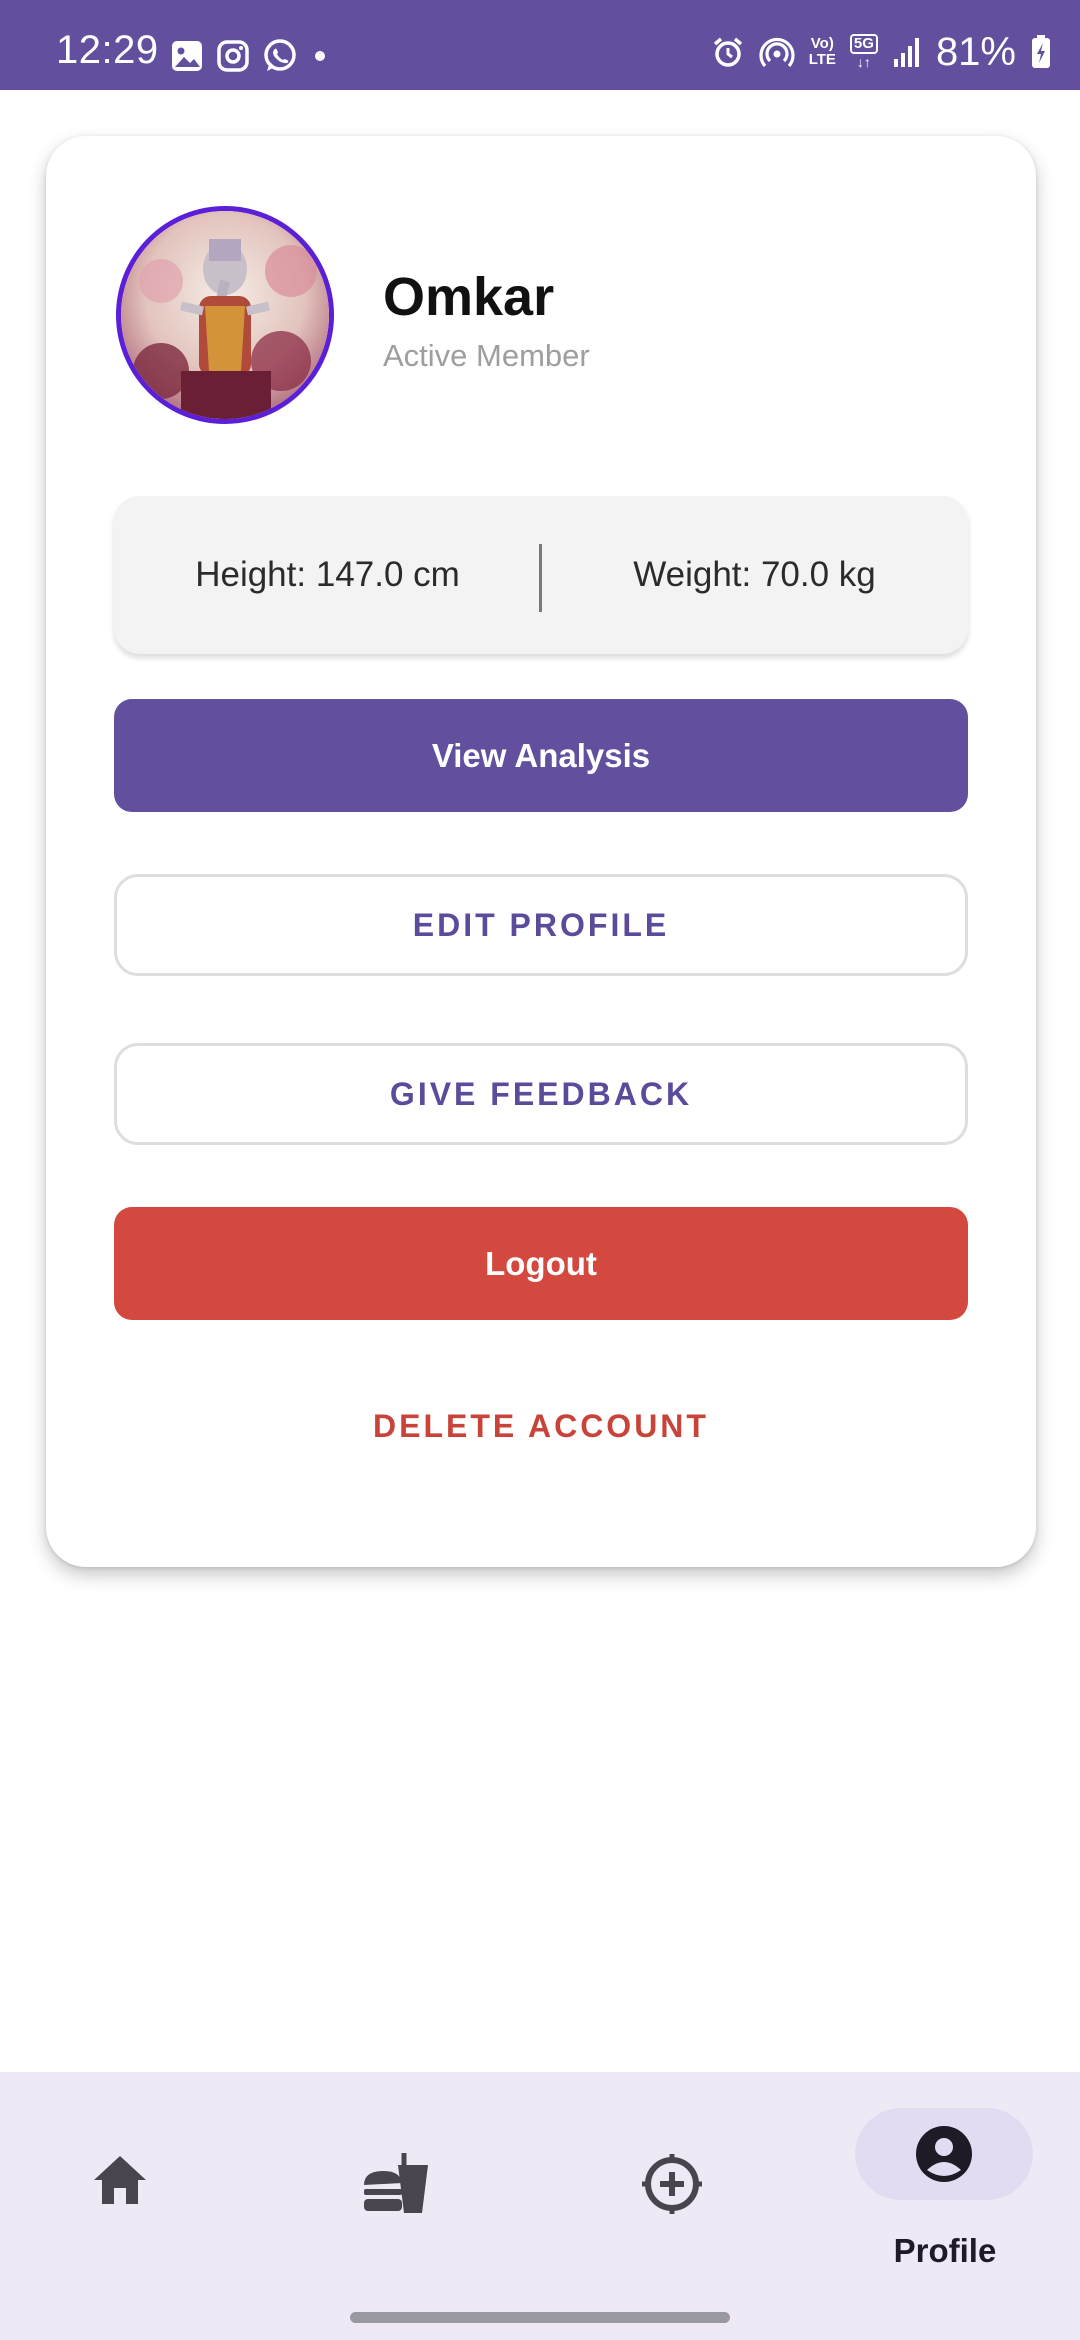 The width and height of the screenshot is (1080, 2340). I want to click on status-time: 12:29, so click(107, 50).